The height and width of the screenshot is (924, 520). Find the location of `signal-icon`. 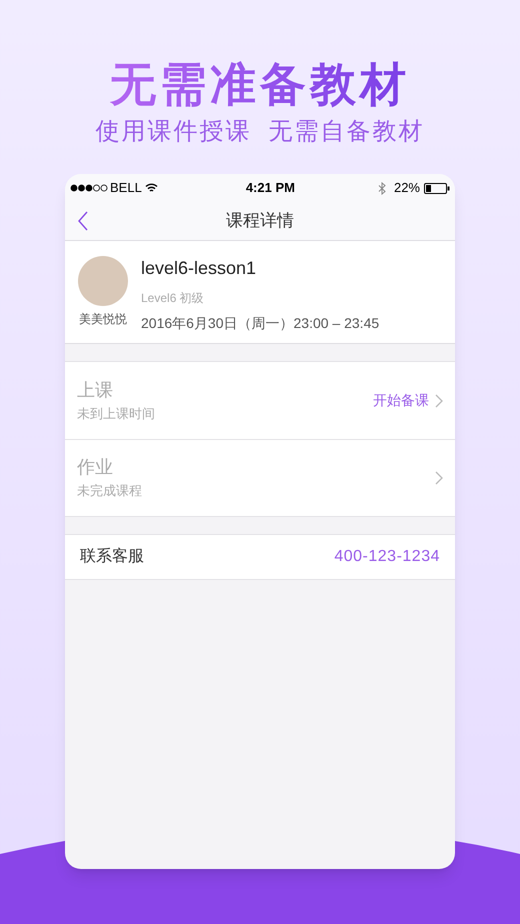

signal-icon is located at coordinates (89, 188).